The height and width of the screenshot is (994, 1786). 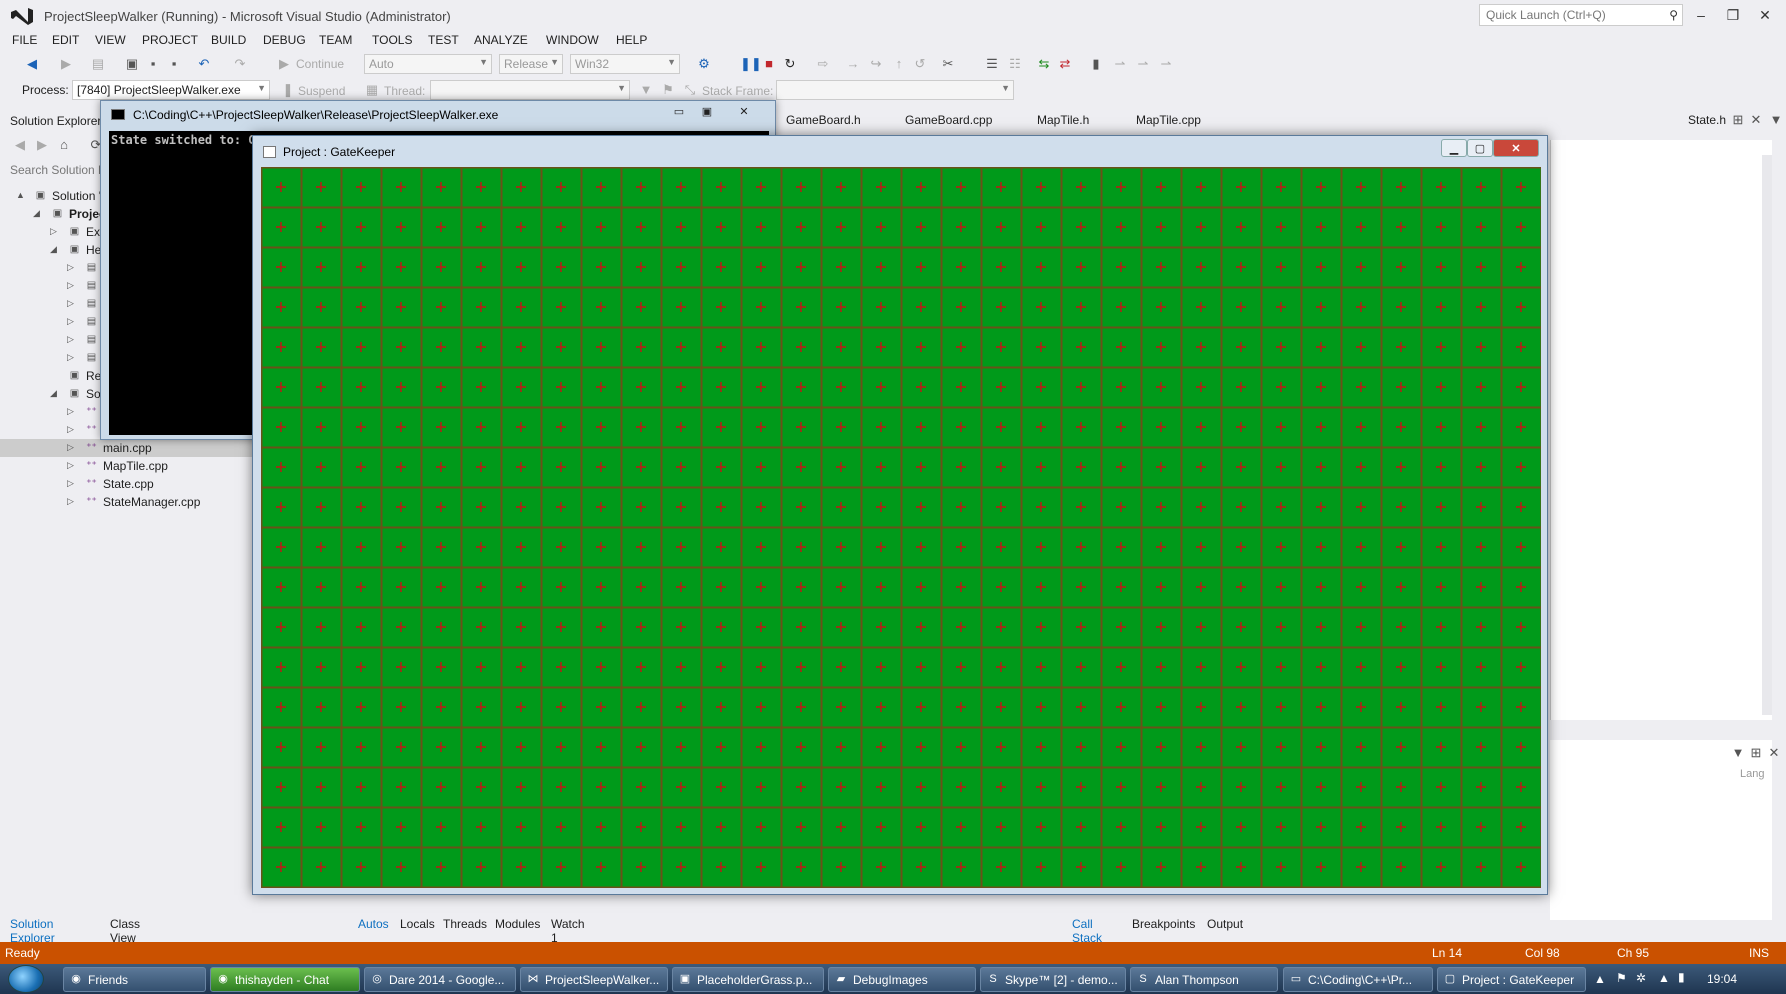 I want to click on bookmark-next-icon: ⇄, so click(x=1065, y=64).